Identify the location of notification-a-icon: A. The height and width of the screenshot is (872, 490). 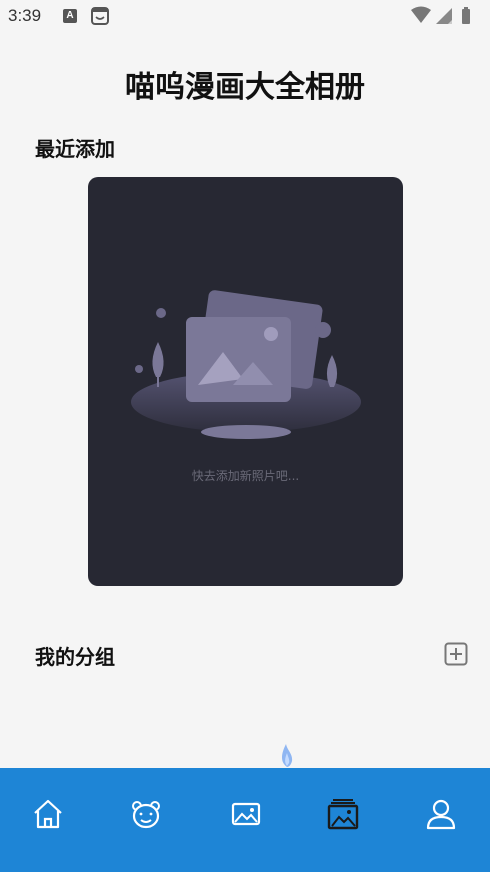
(70, 16).